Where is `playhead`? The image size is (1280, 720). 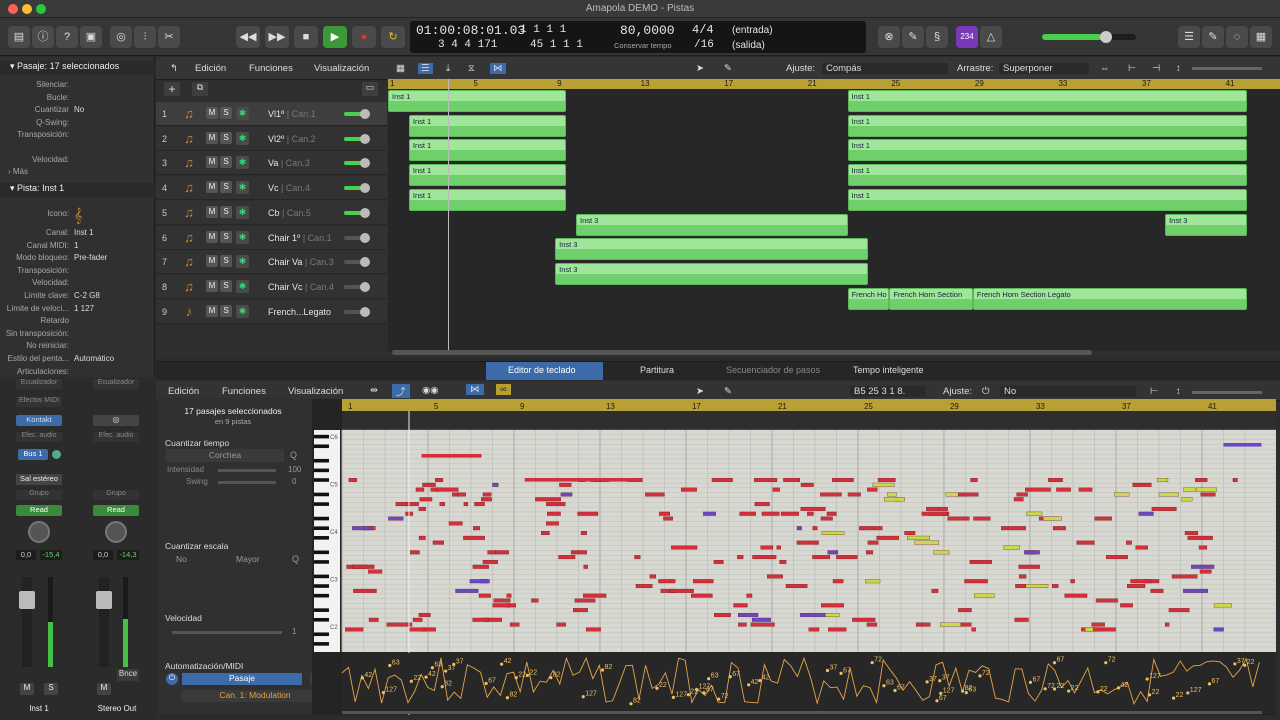 playhead is located at coordinates (448, 215).